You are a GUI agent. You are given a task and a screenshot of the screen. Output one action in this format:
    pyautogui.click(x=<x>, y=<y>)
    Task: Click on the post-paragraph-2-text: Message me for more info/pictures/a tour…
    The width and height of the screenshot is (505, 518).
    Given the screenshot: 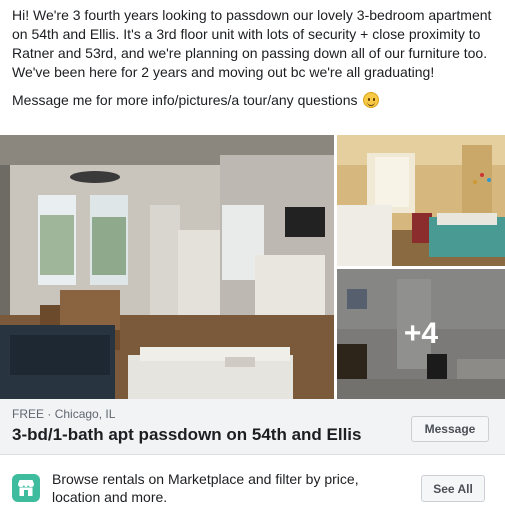 What is the action you would take?
    pyautogui.click(x=185, y=100)
    